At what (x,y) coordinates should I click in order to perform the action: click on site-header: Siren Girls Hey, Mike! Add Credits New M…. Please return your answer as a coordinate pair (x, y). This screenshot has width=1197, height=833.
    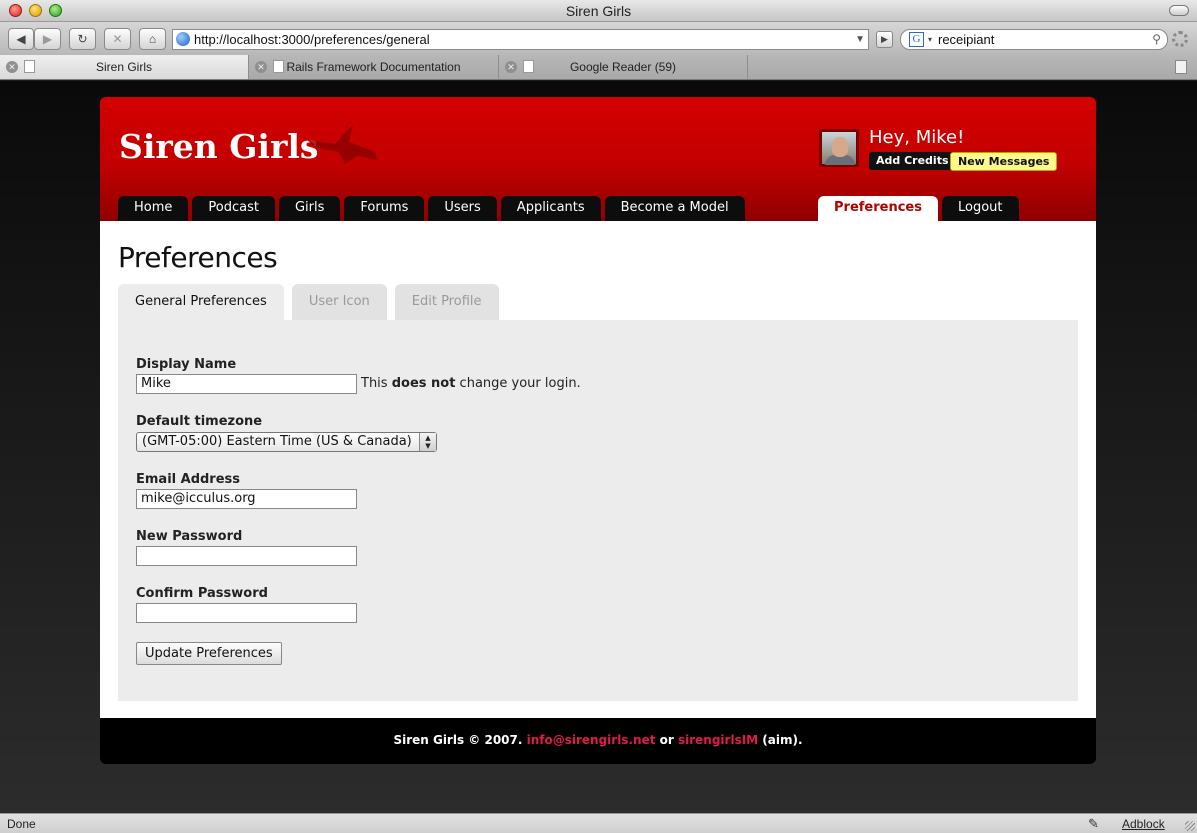
    Looking at the image, I should click on (598, 159).